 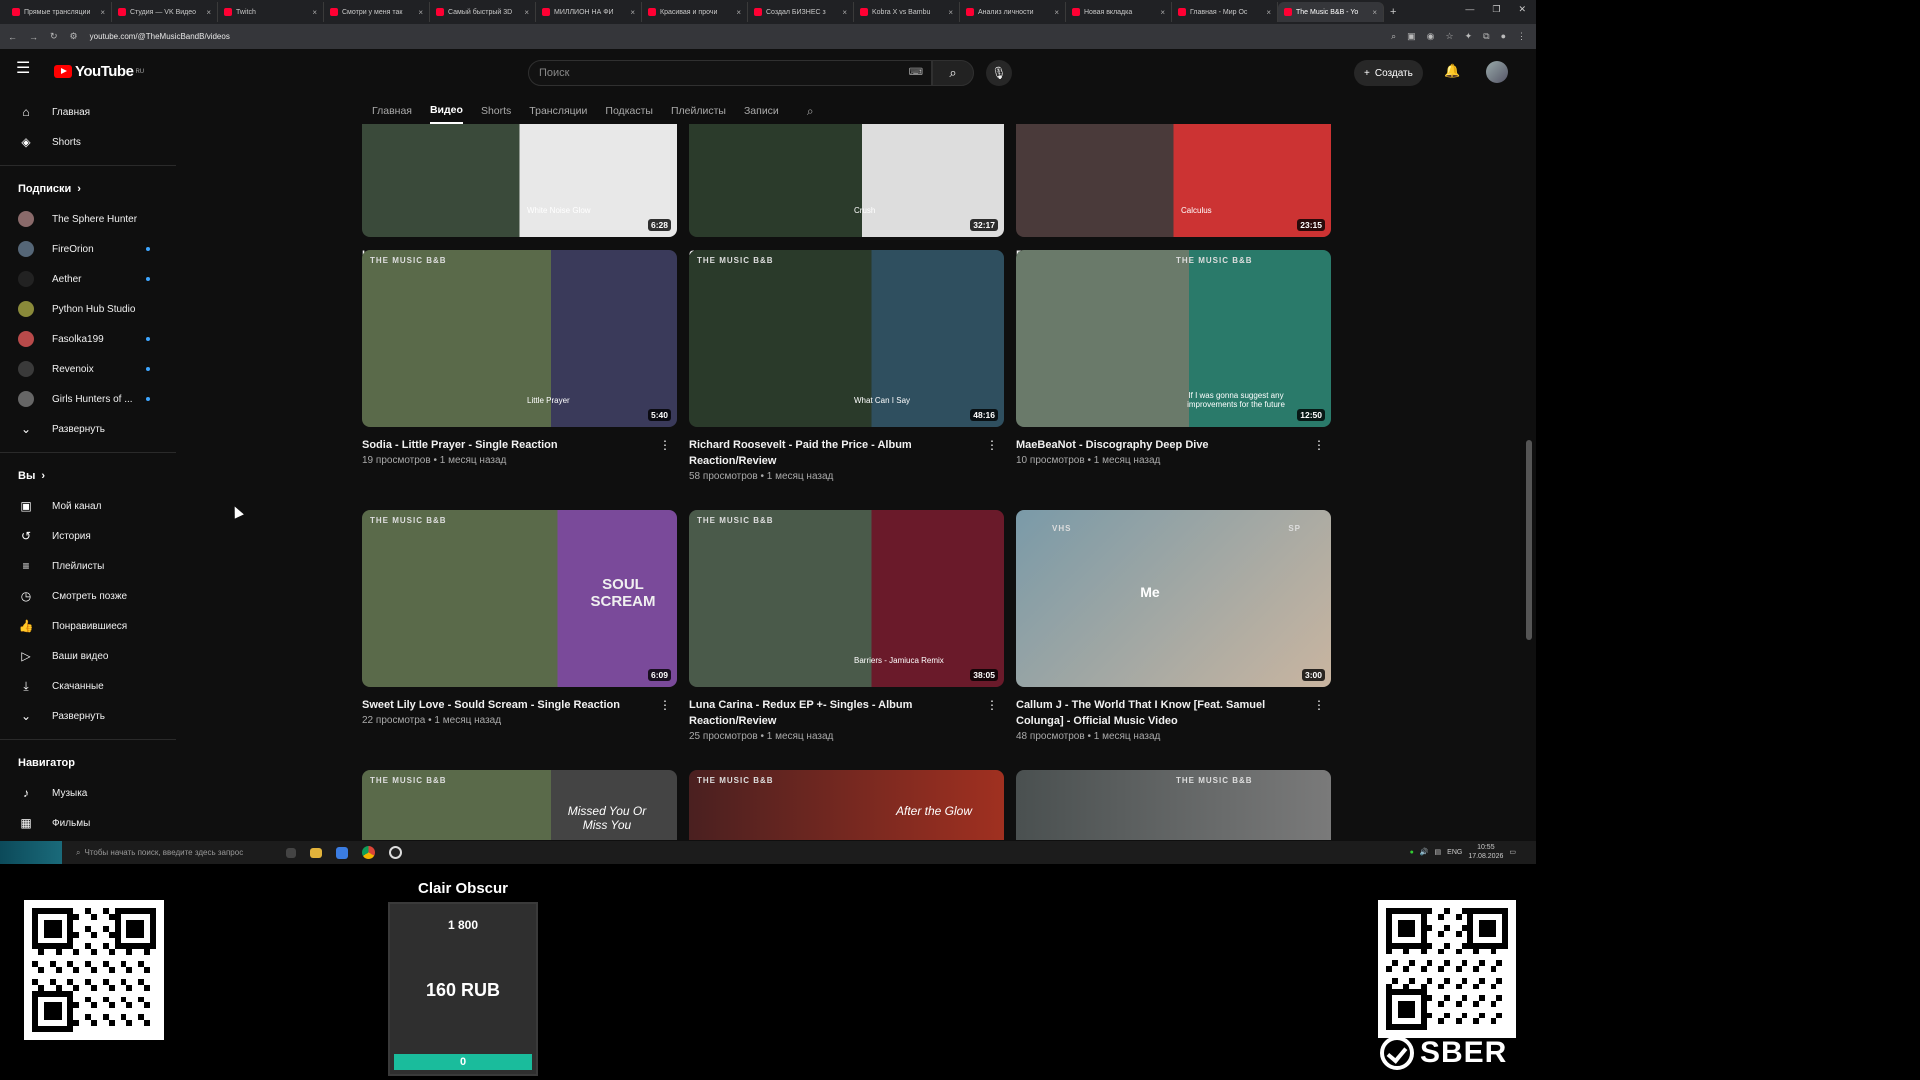 I want to click on voice-search-button: 🎙, so click(x=999, y=73).